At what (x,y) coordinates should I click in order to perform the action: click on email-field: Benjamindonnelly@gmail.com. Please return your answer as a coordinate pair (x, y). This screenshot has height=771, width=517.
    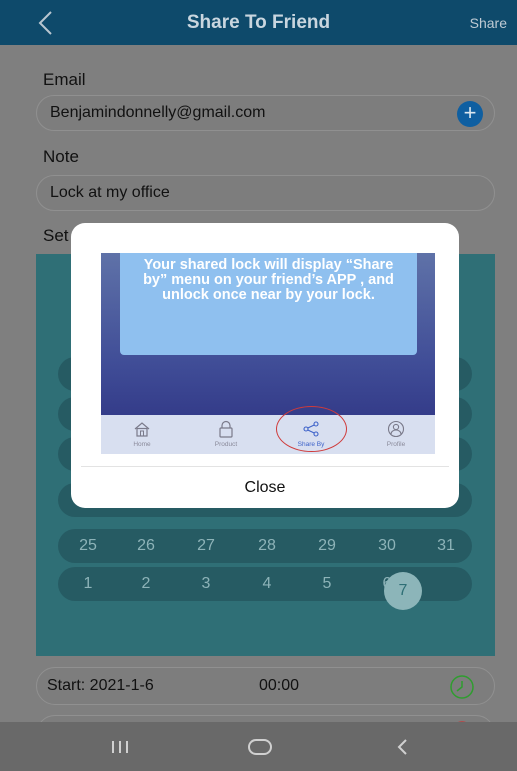
    Looking at the image, I should click on (265, 113).